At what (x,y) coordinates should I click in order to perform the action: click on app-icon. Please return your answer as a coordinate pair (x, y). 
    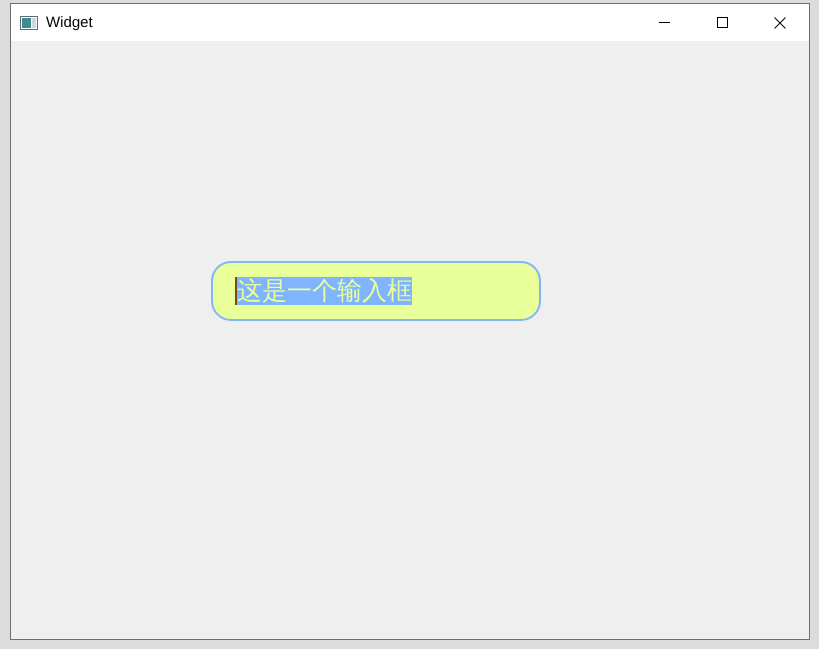
    Looking at the image, I should click on (29, 23).